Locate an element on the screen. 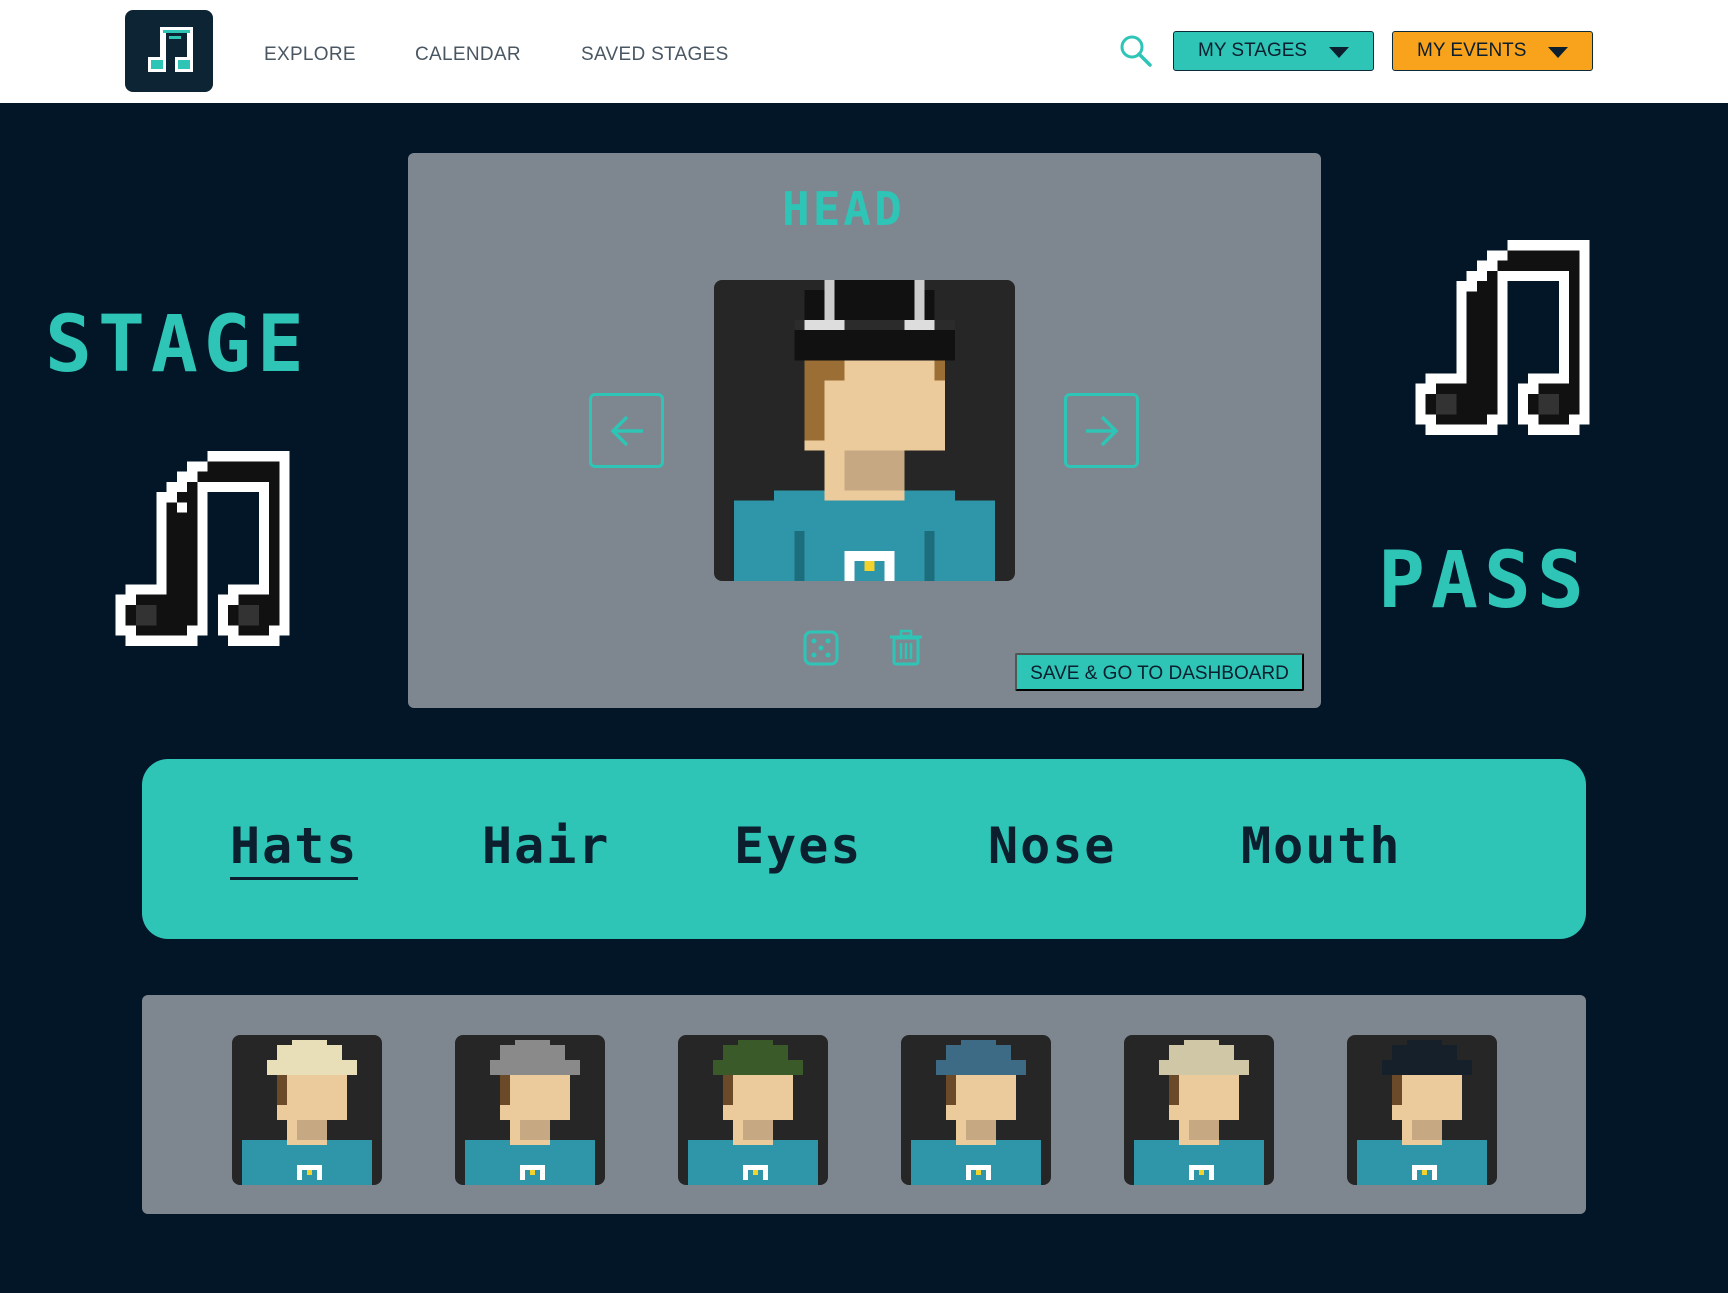 This screenshot has width=1728, height=1293. next-button is located at coordinates (1101, 430).